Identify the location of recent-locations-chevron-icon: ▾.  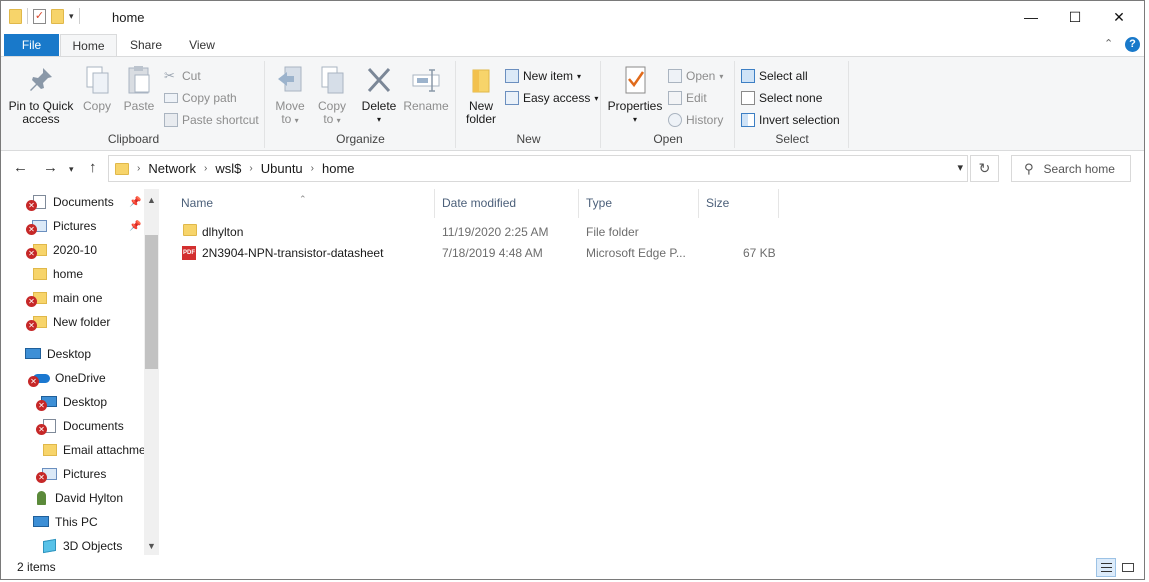
(71, 169).